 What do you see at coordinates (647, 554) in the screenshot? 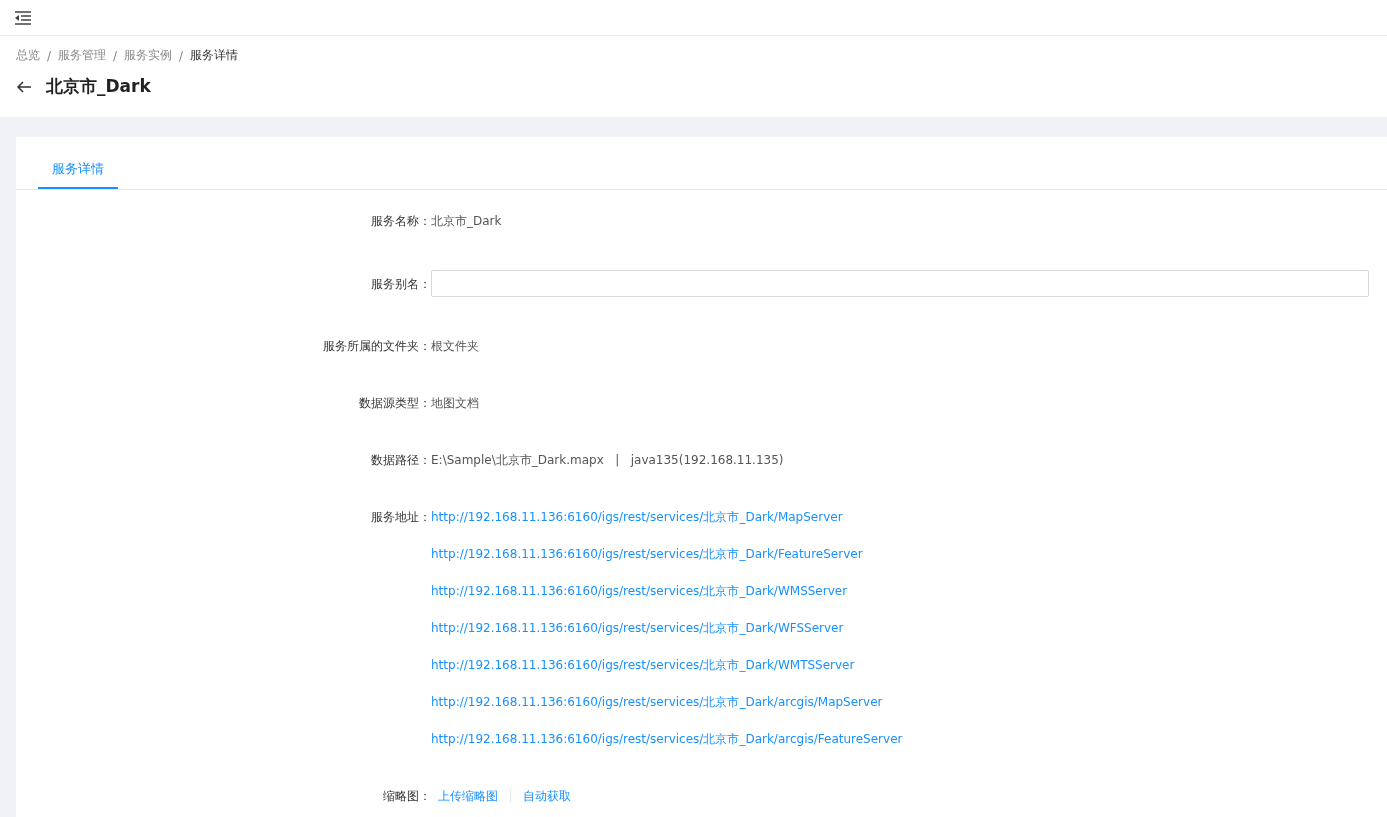
I see `service-url-link: http://192.168.11.136:6160/igs/rest/services/北京市_Dark/FeatureServer` at bounding box center [647, 554].